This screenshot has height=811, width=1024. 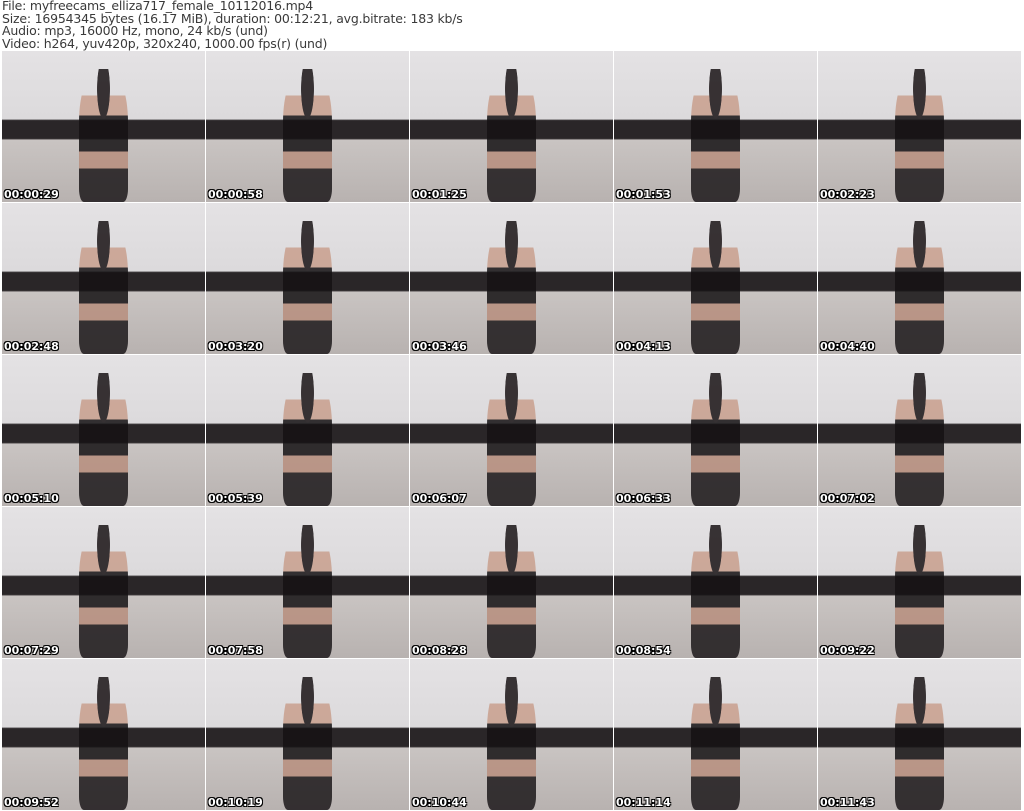 What do you see at coordinates (643, 802) in the screenshot?
I see `timestamp-label: 00:11:14` at bounding box center [643, 802].